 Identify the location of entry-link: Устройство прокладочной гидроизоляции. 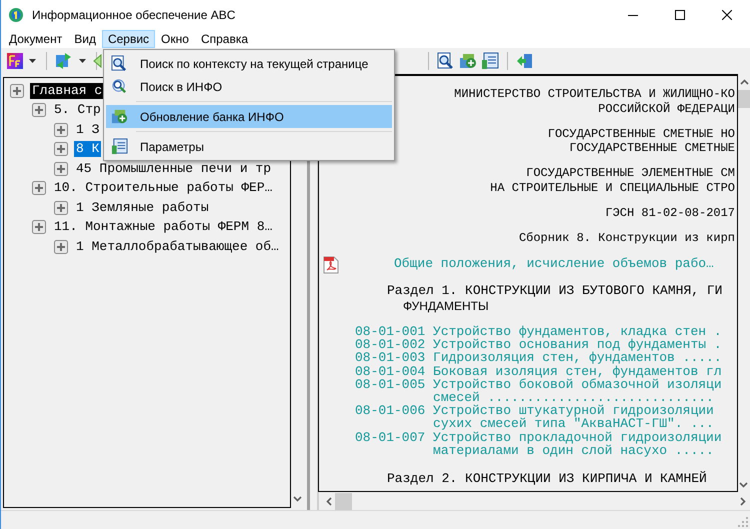
(577, 437).